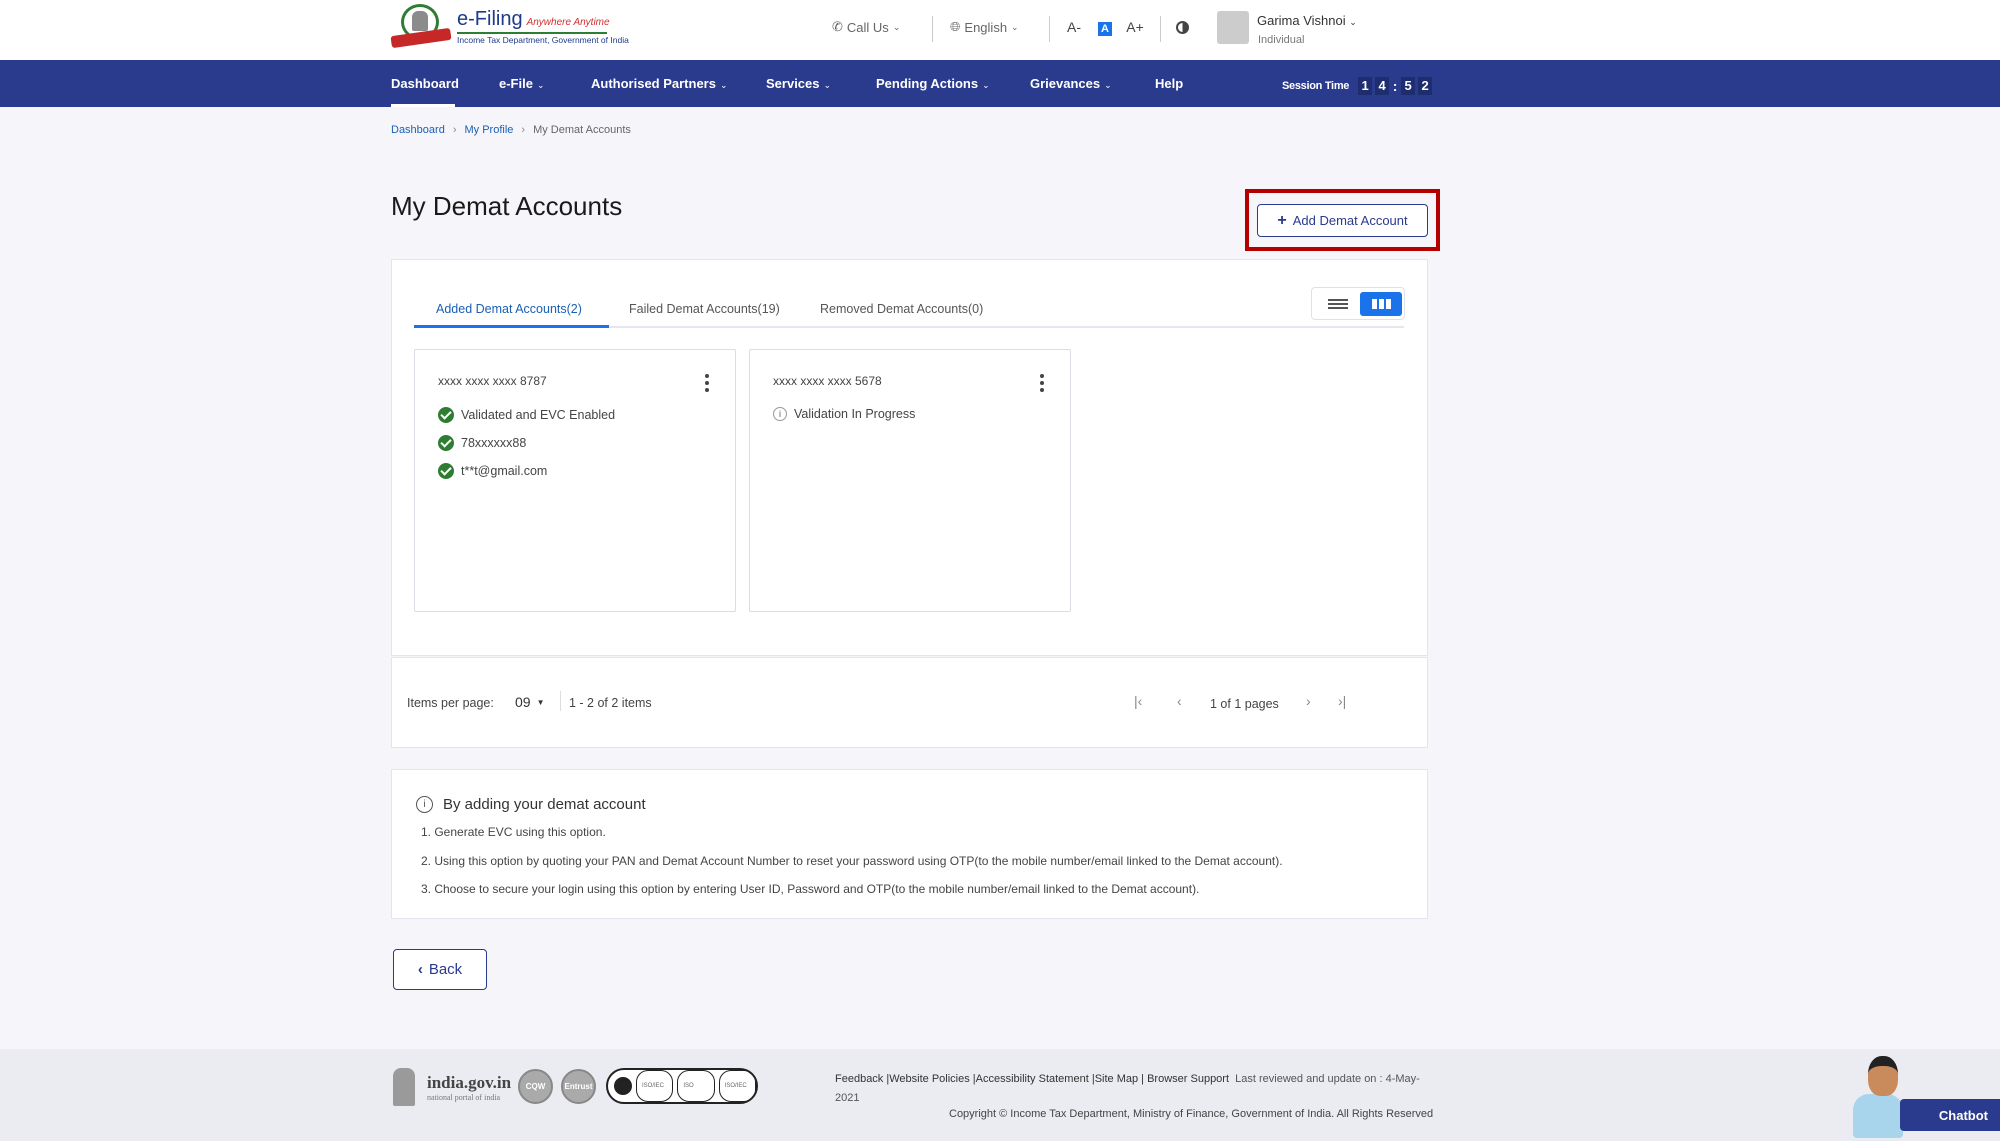 This screenshot has width=2000, height=1141. What do you see at coordinates (1342, 701) in the screenshot?
I see `last-page-icon: ›|` at bounding box center [1342, 701].